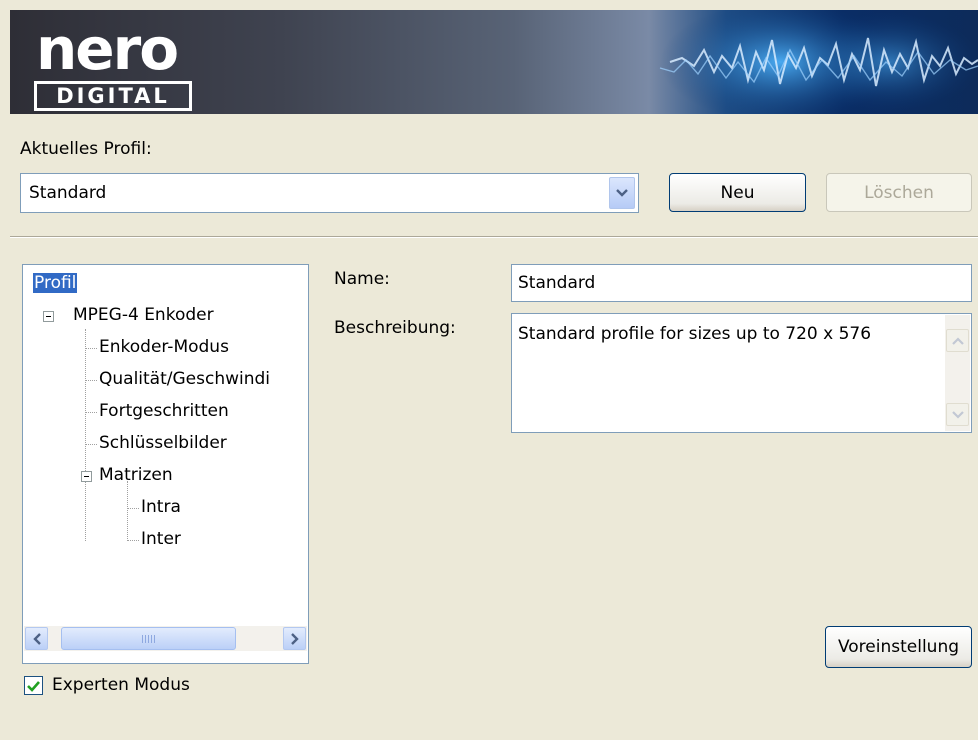  I want to click on scrollbar-thumb, so click(148, 638).